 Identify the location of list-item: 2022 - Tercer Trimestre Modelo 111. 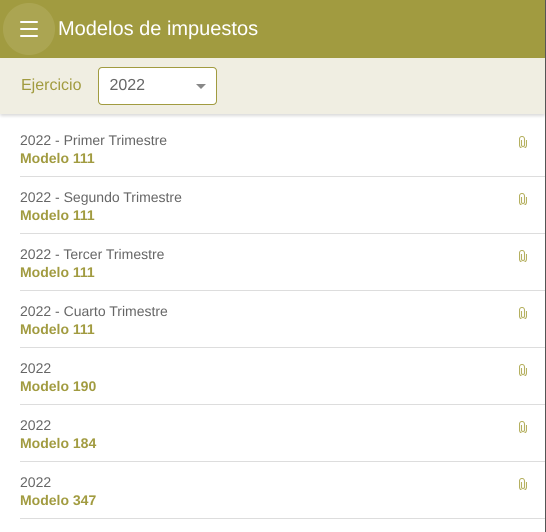
(282, 262).